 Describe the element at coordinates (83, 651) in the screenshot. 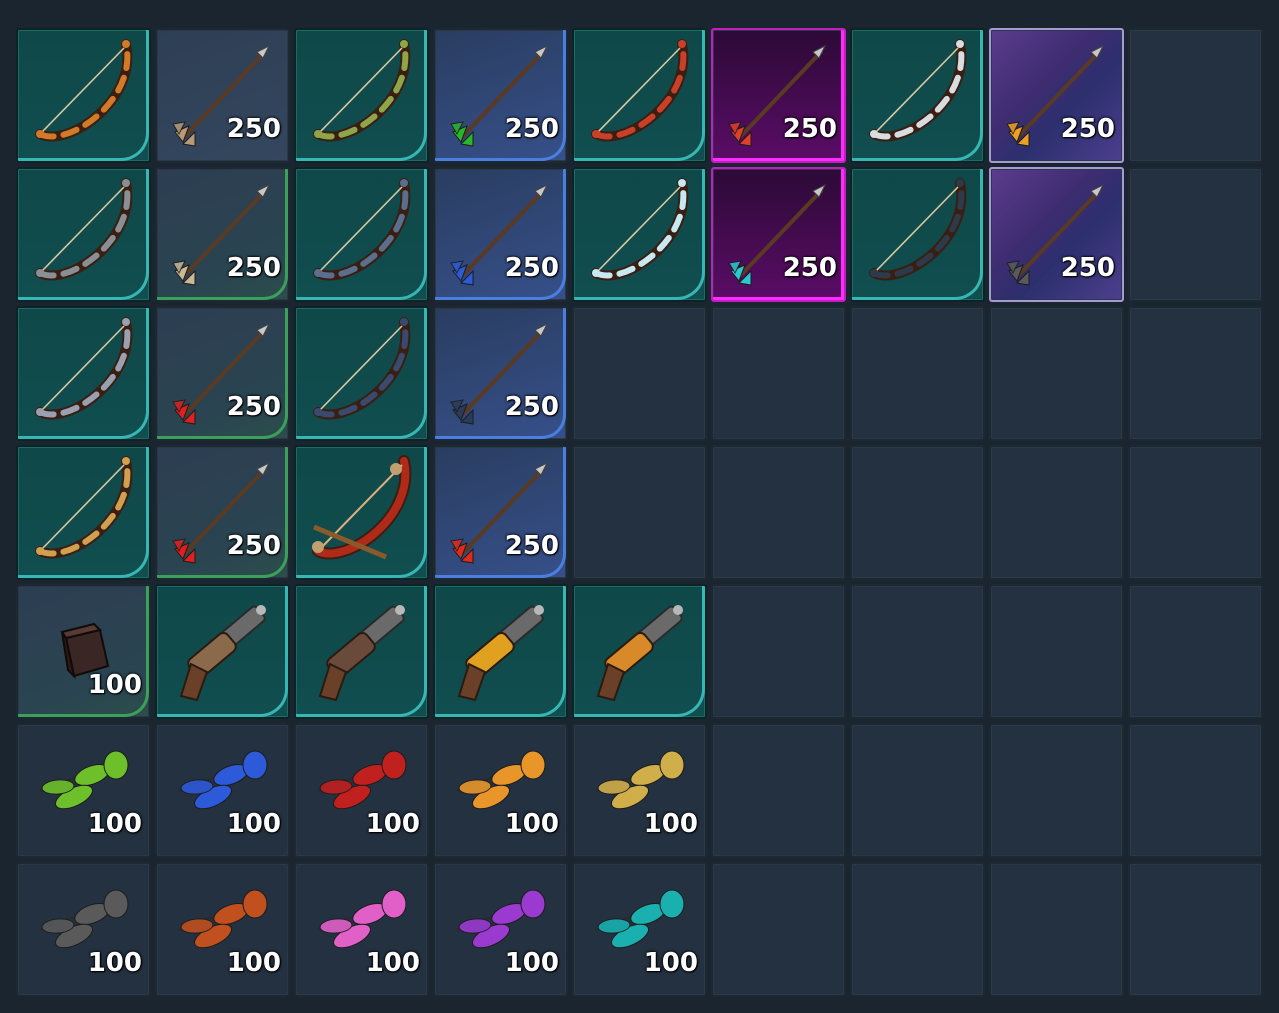

I see `inventory-slot-cube: 100` at that location.